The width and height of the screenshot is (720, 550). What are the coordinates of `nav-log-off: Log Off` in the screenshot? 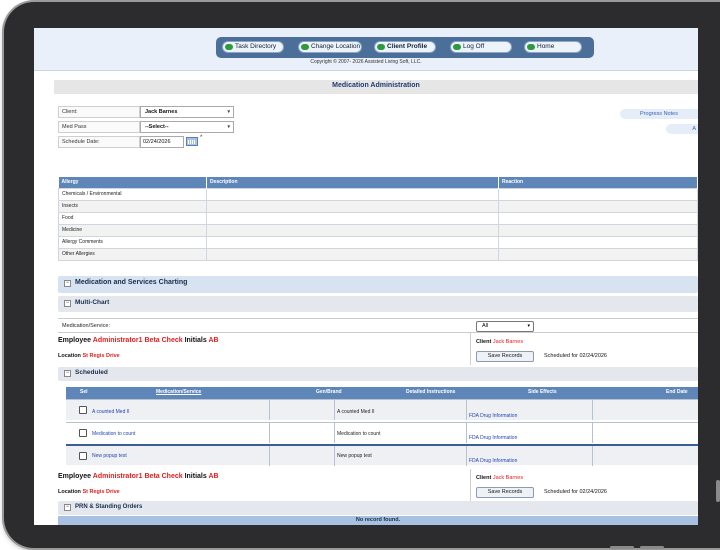 It's located at (481, 47).